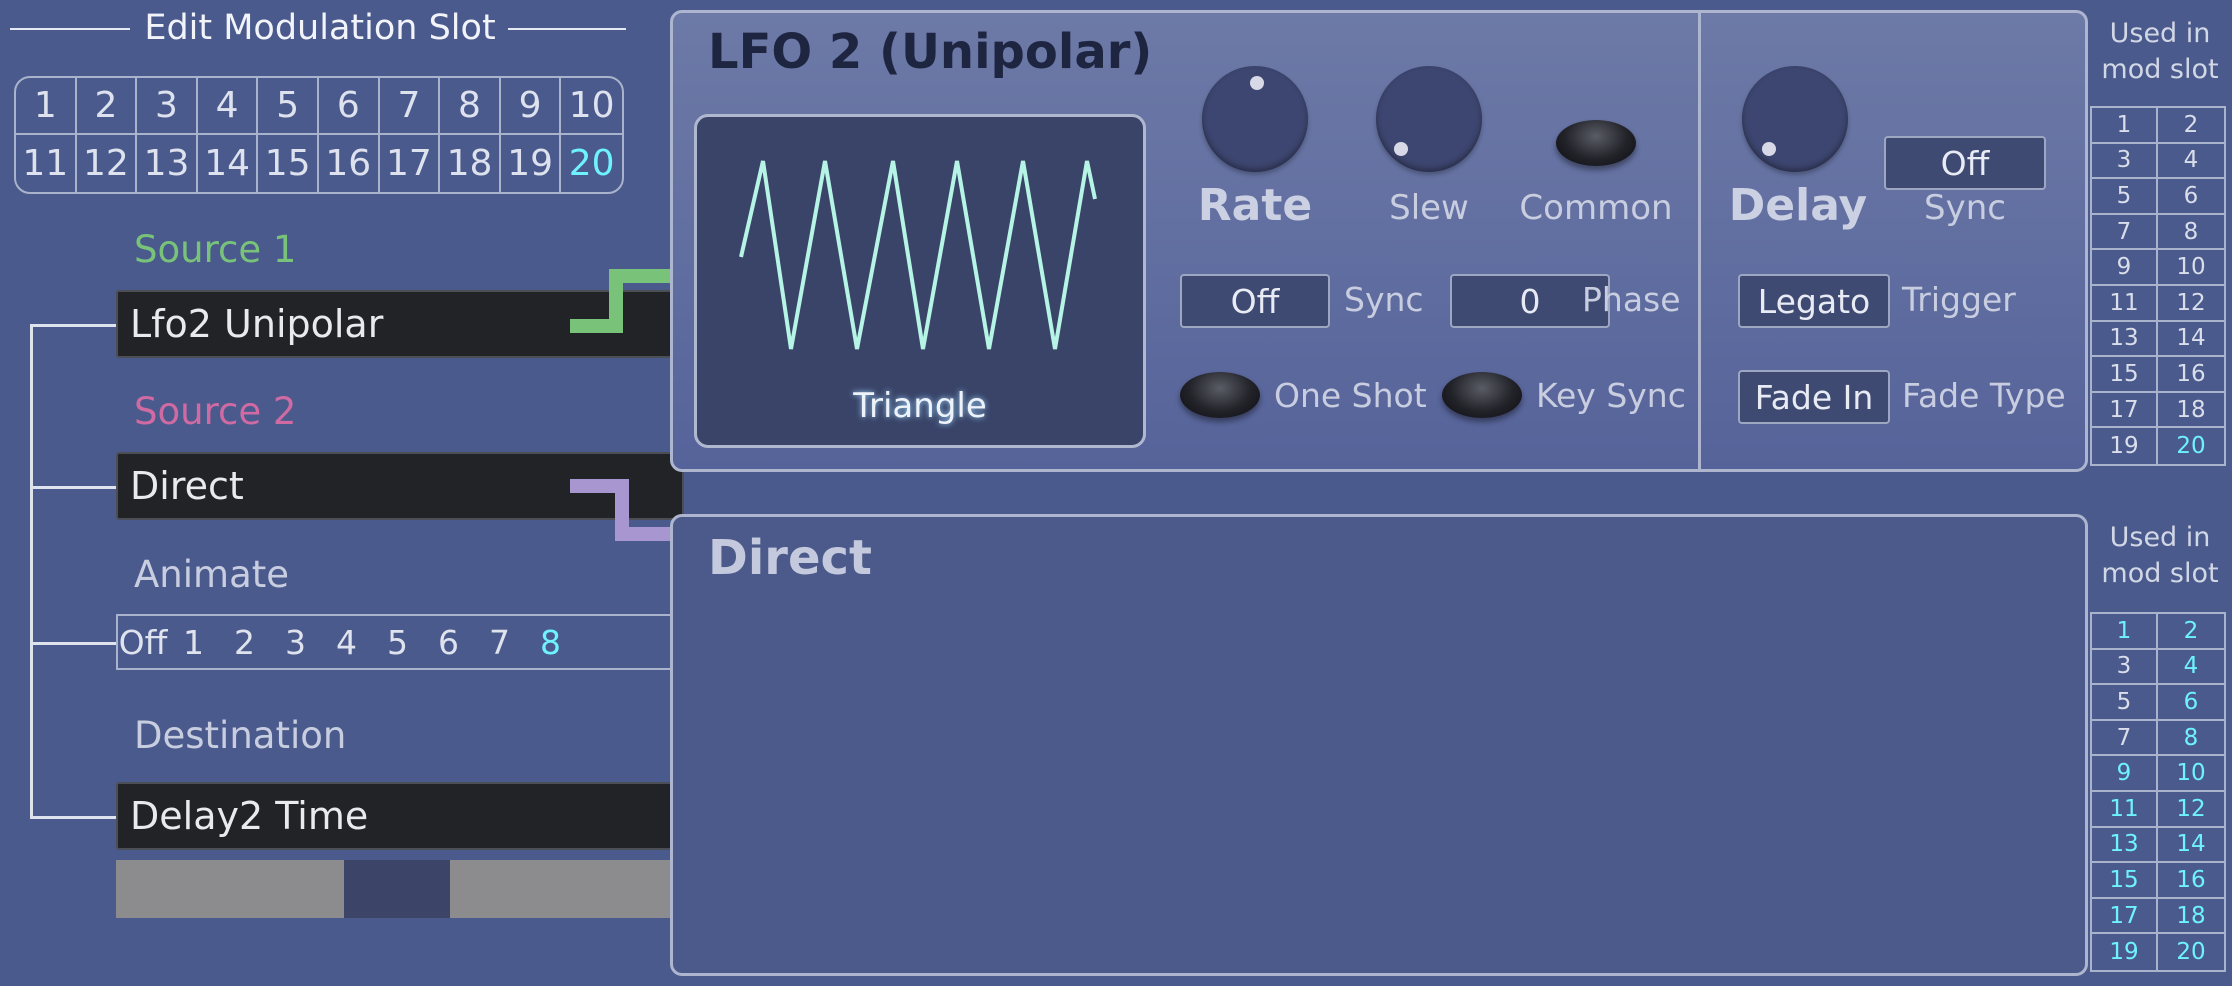  Describe the element at coordinates (73, 325) in the screenshot. I see `tree-branch-source1` at that location.